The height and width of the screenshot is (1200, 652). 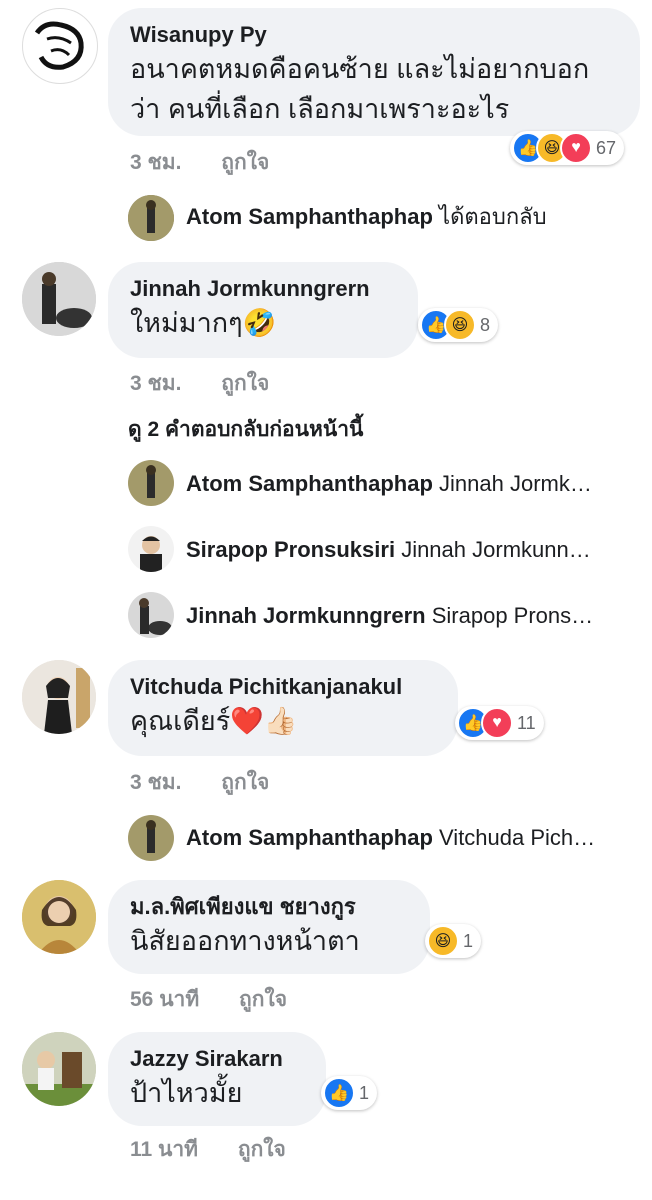 I want to click on reply-text: ได้ตอบกลับ, so click(x=493, y=216).